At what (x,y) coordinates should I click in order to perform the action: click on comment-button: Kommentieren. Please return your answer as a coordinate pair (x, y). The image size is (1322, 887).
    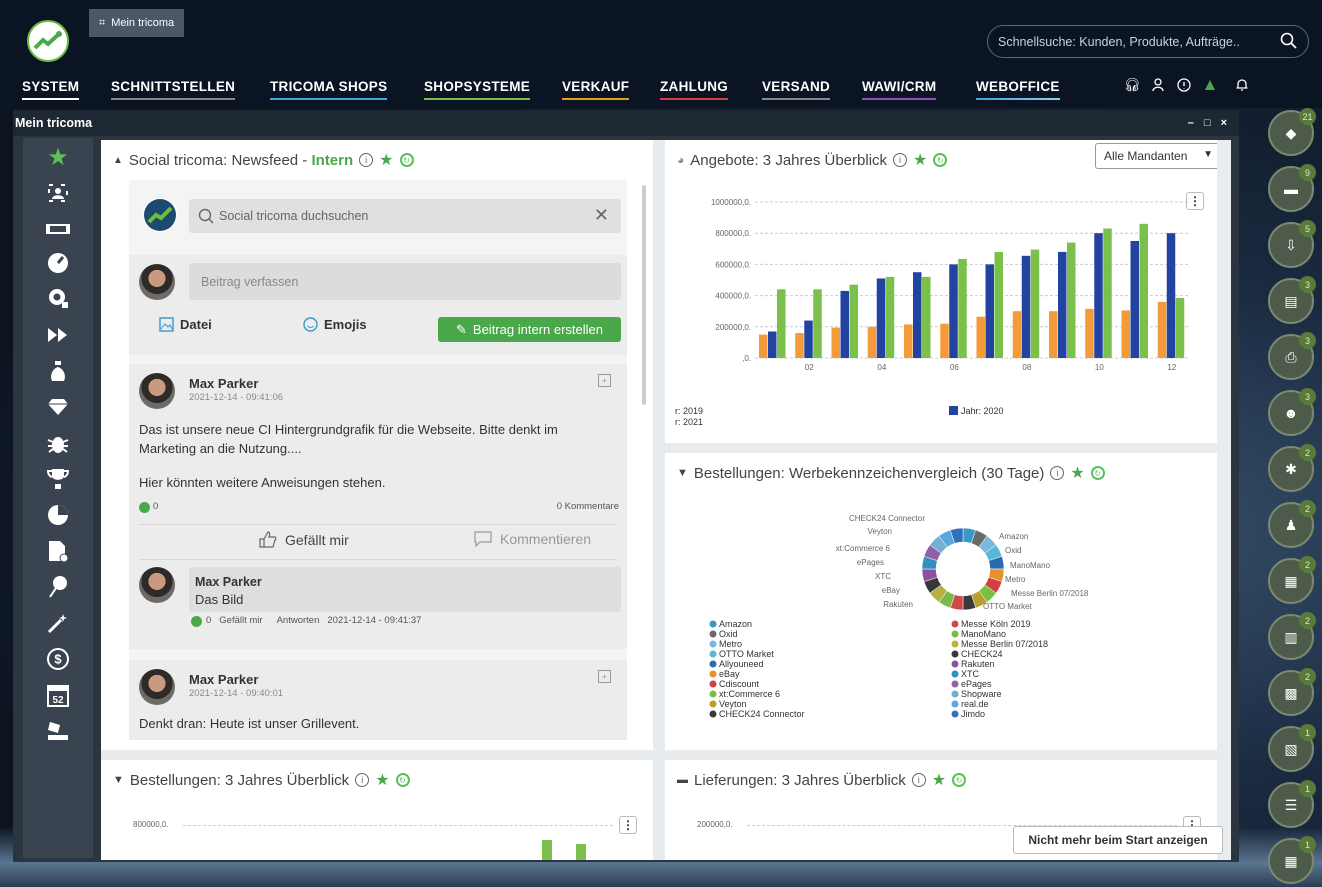
    Looking at the image, I should click on (532, 539).